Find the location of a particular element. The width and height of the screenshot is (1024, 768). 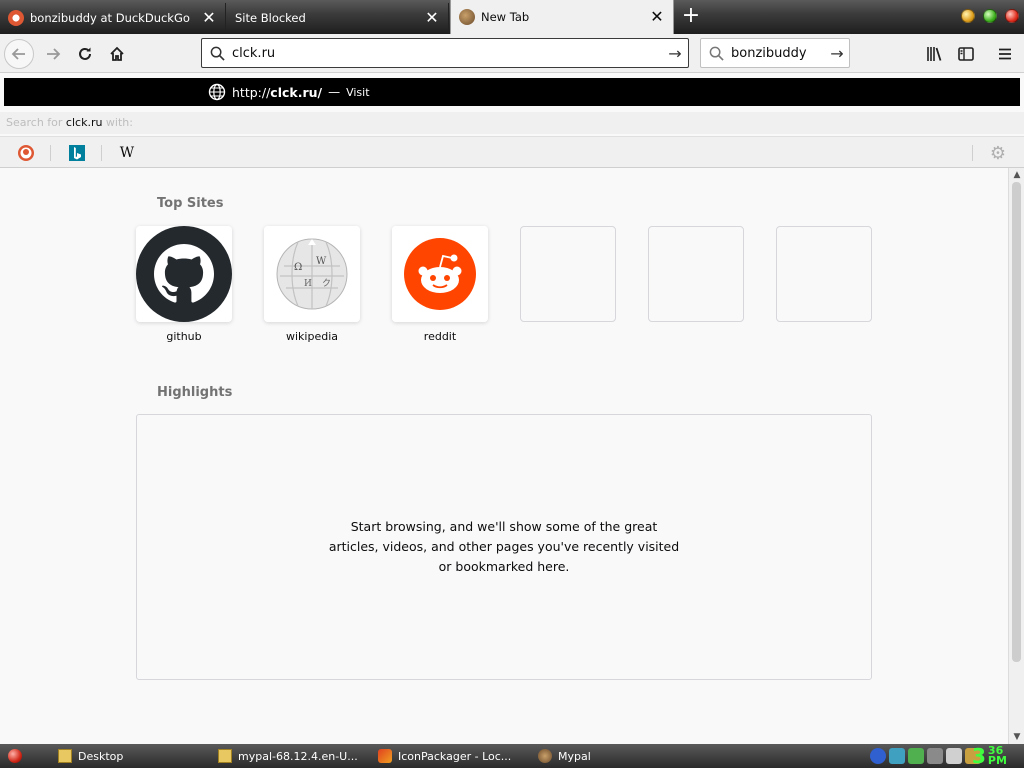

top-site-tile-wikipedia: Ω W И ク is located at coordinates (312, 274).